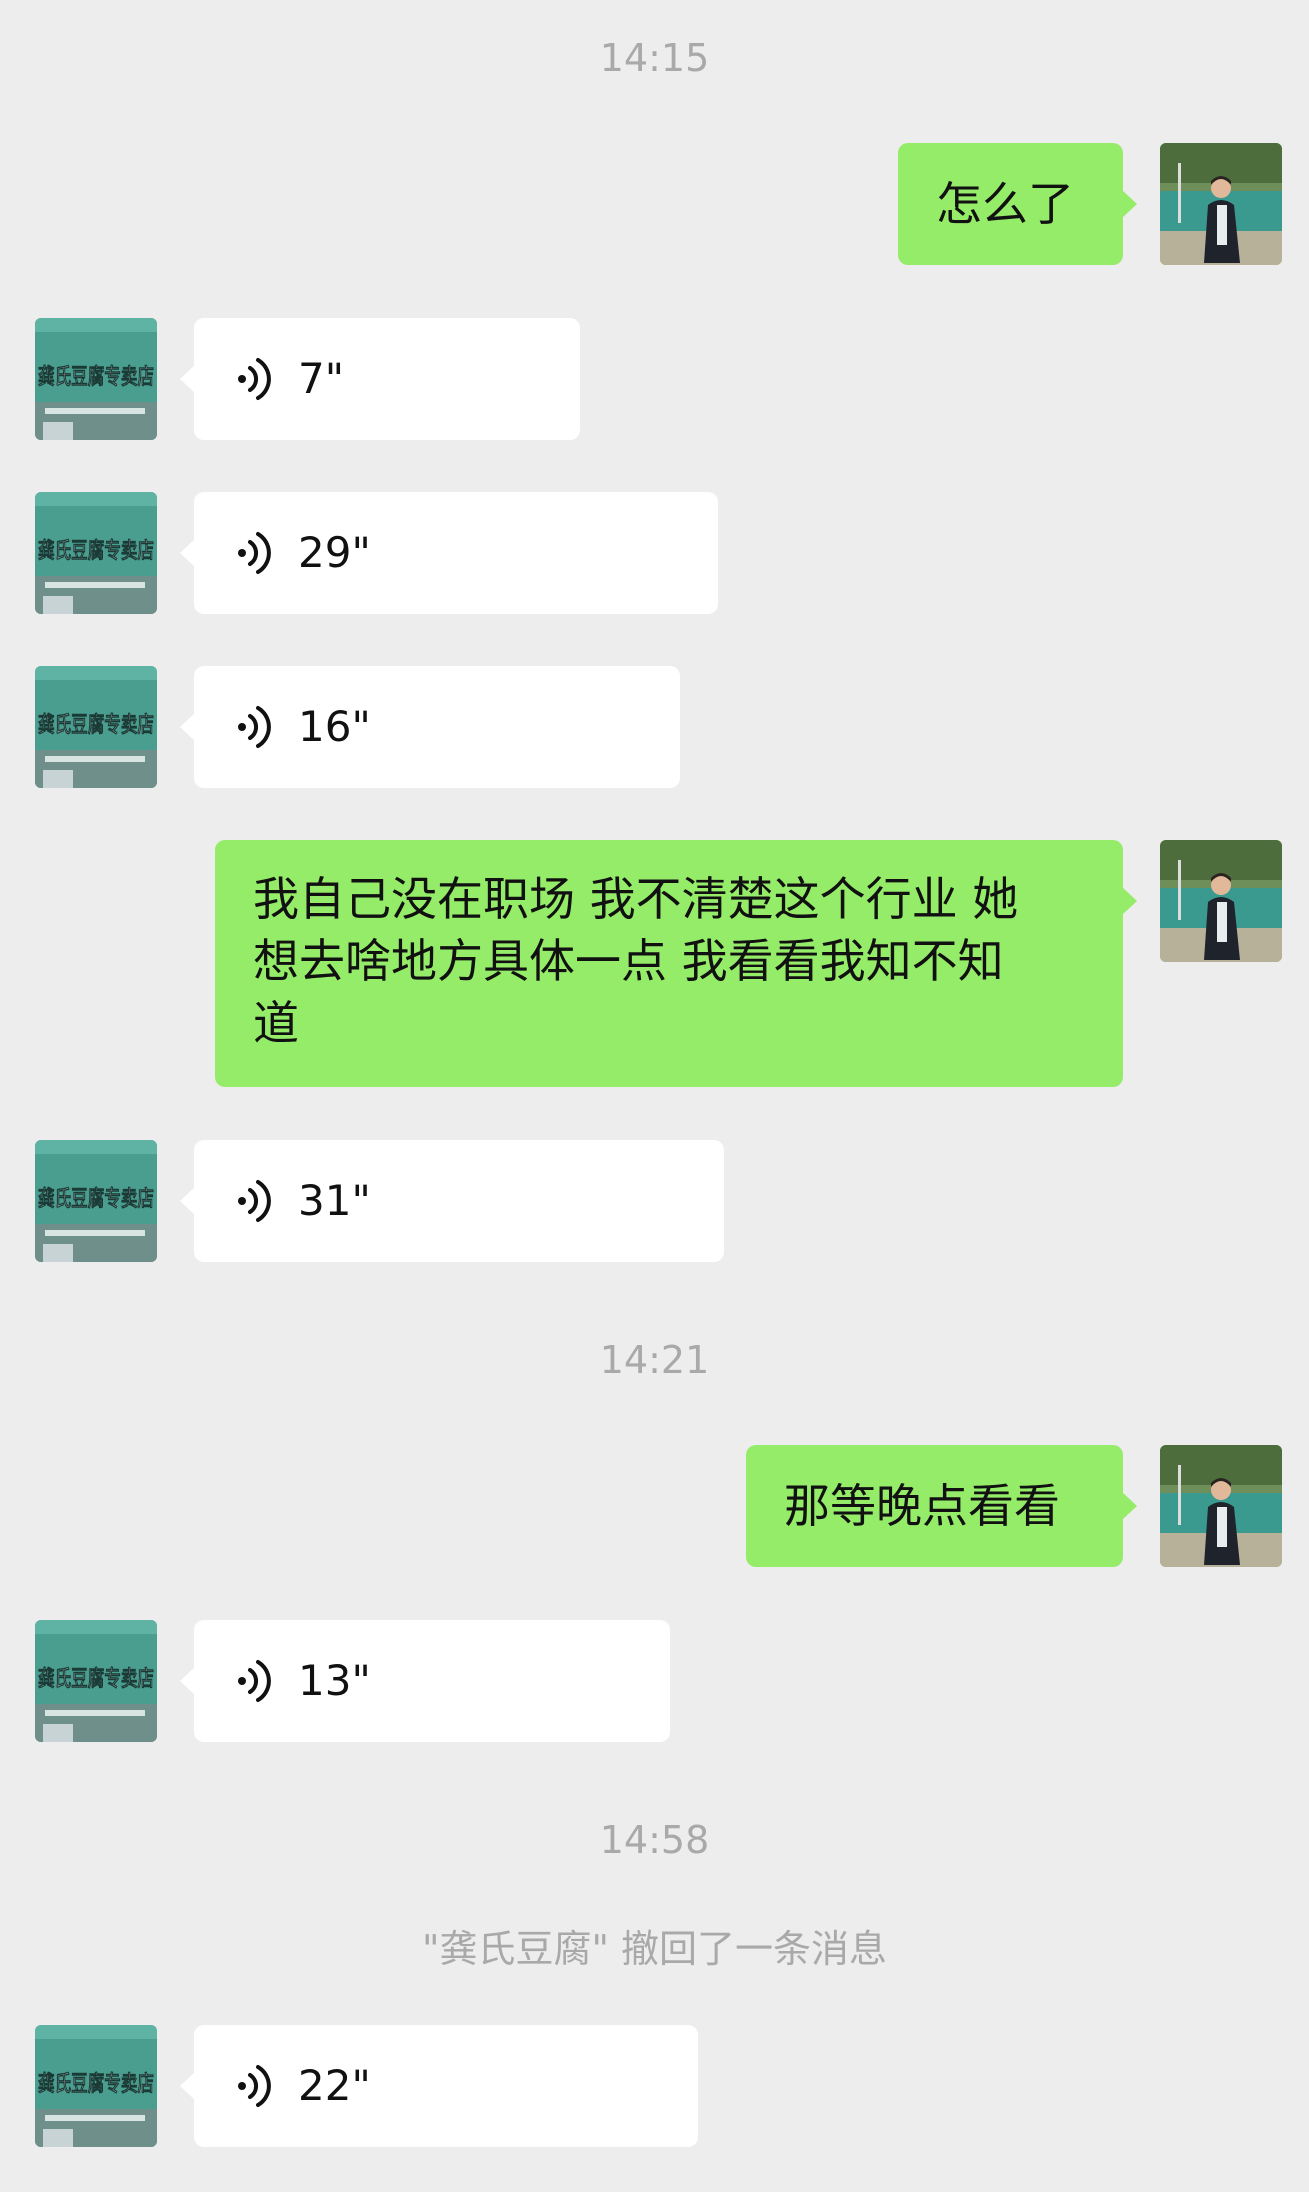  What do you see at coordinates (654, 58) in the screenshot?
I see `timestamp: 14:15` at bounding box center [654, 58].